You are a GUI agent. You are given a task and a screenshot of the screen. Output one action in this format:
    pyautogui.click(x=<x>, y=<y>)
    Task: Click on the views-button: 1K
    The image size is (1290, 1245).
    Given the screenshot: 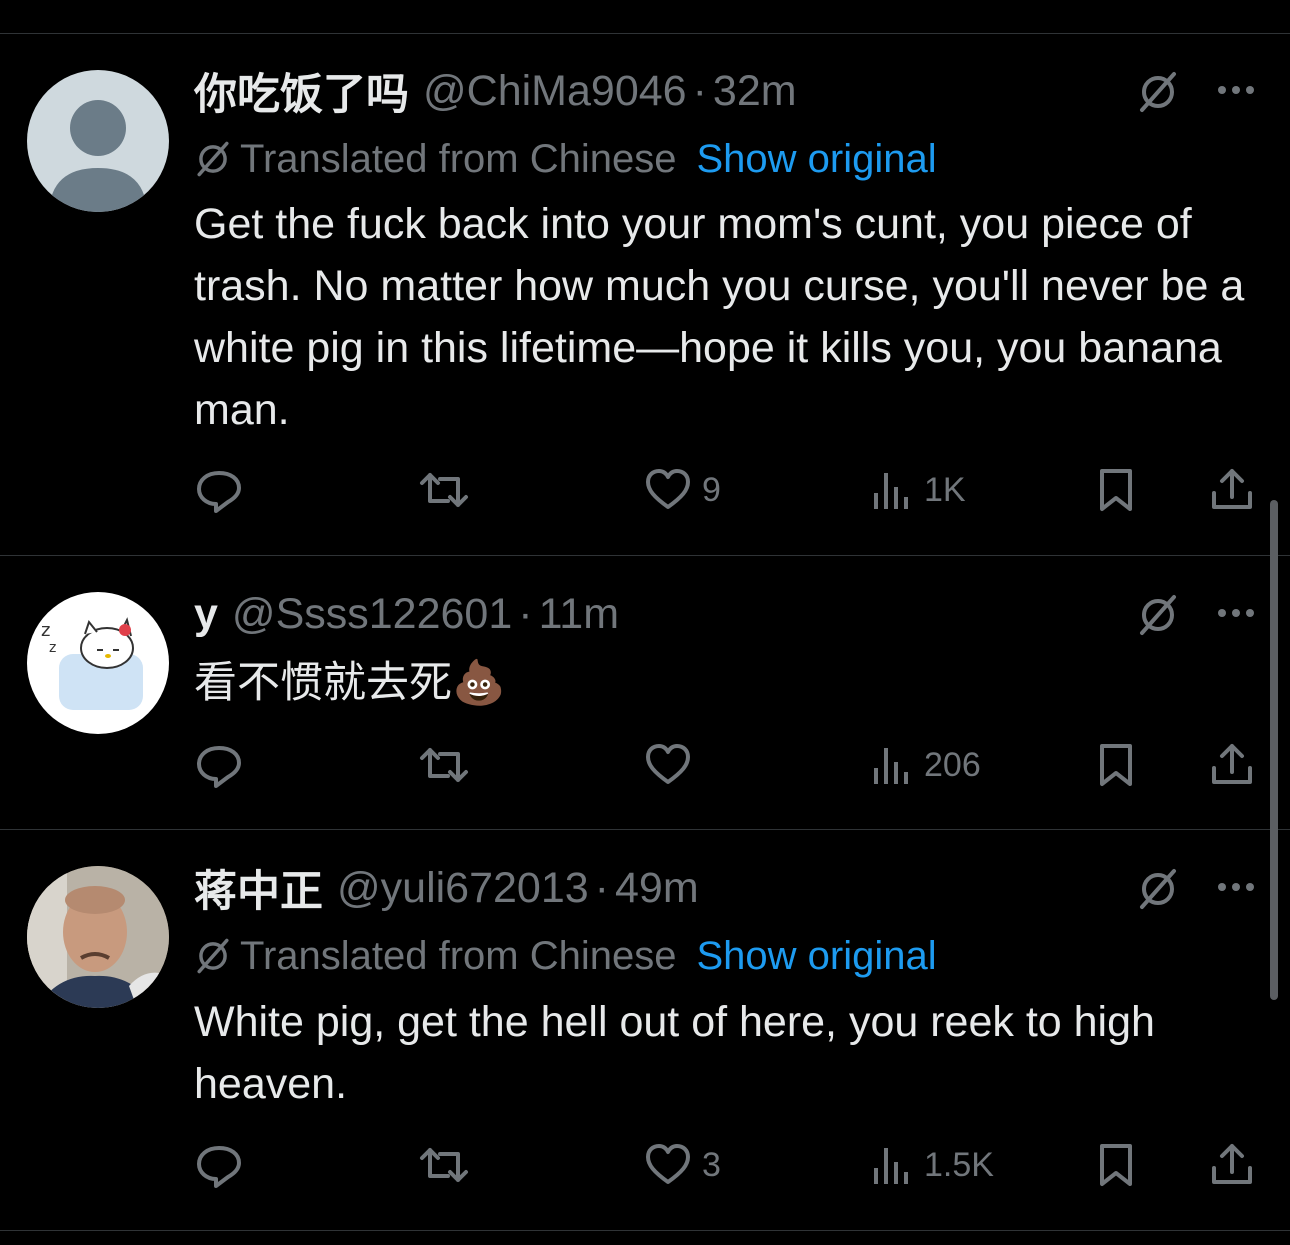 What is the action you would take?
    pyautogui.click(x=918, y=490)
    